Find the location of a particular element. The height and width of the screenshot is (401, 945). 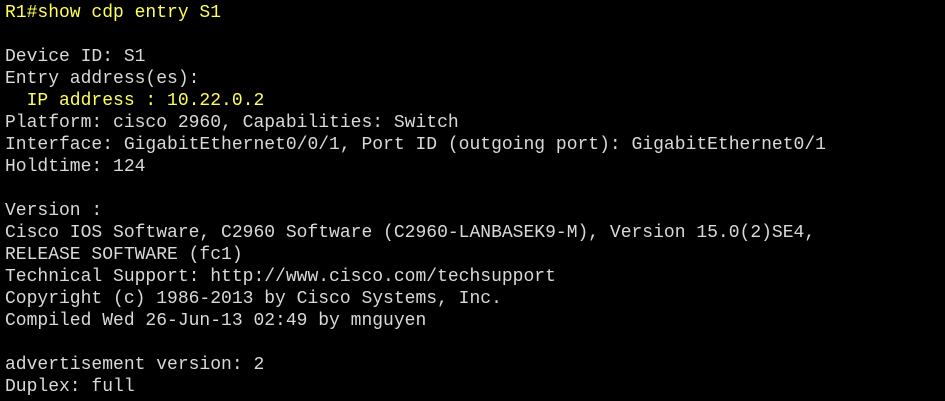

release-software-line: RELEASE SOFTWARE (fc1) is located at coordinates (124, 255).